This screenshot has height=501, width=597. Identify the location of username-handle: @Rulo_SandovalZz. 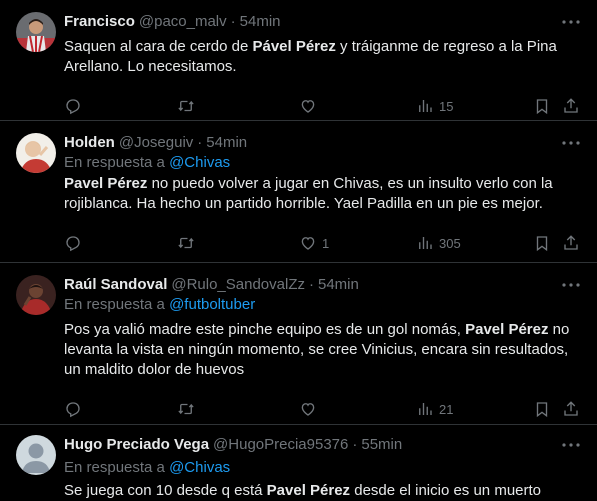
(238, 285).